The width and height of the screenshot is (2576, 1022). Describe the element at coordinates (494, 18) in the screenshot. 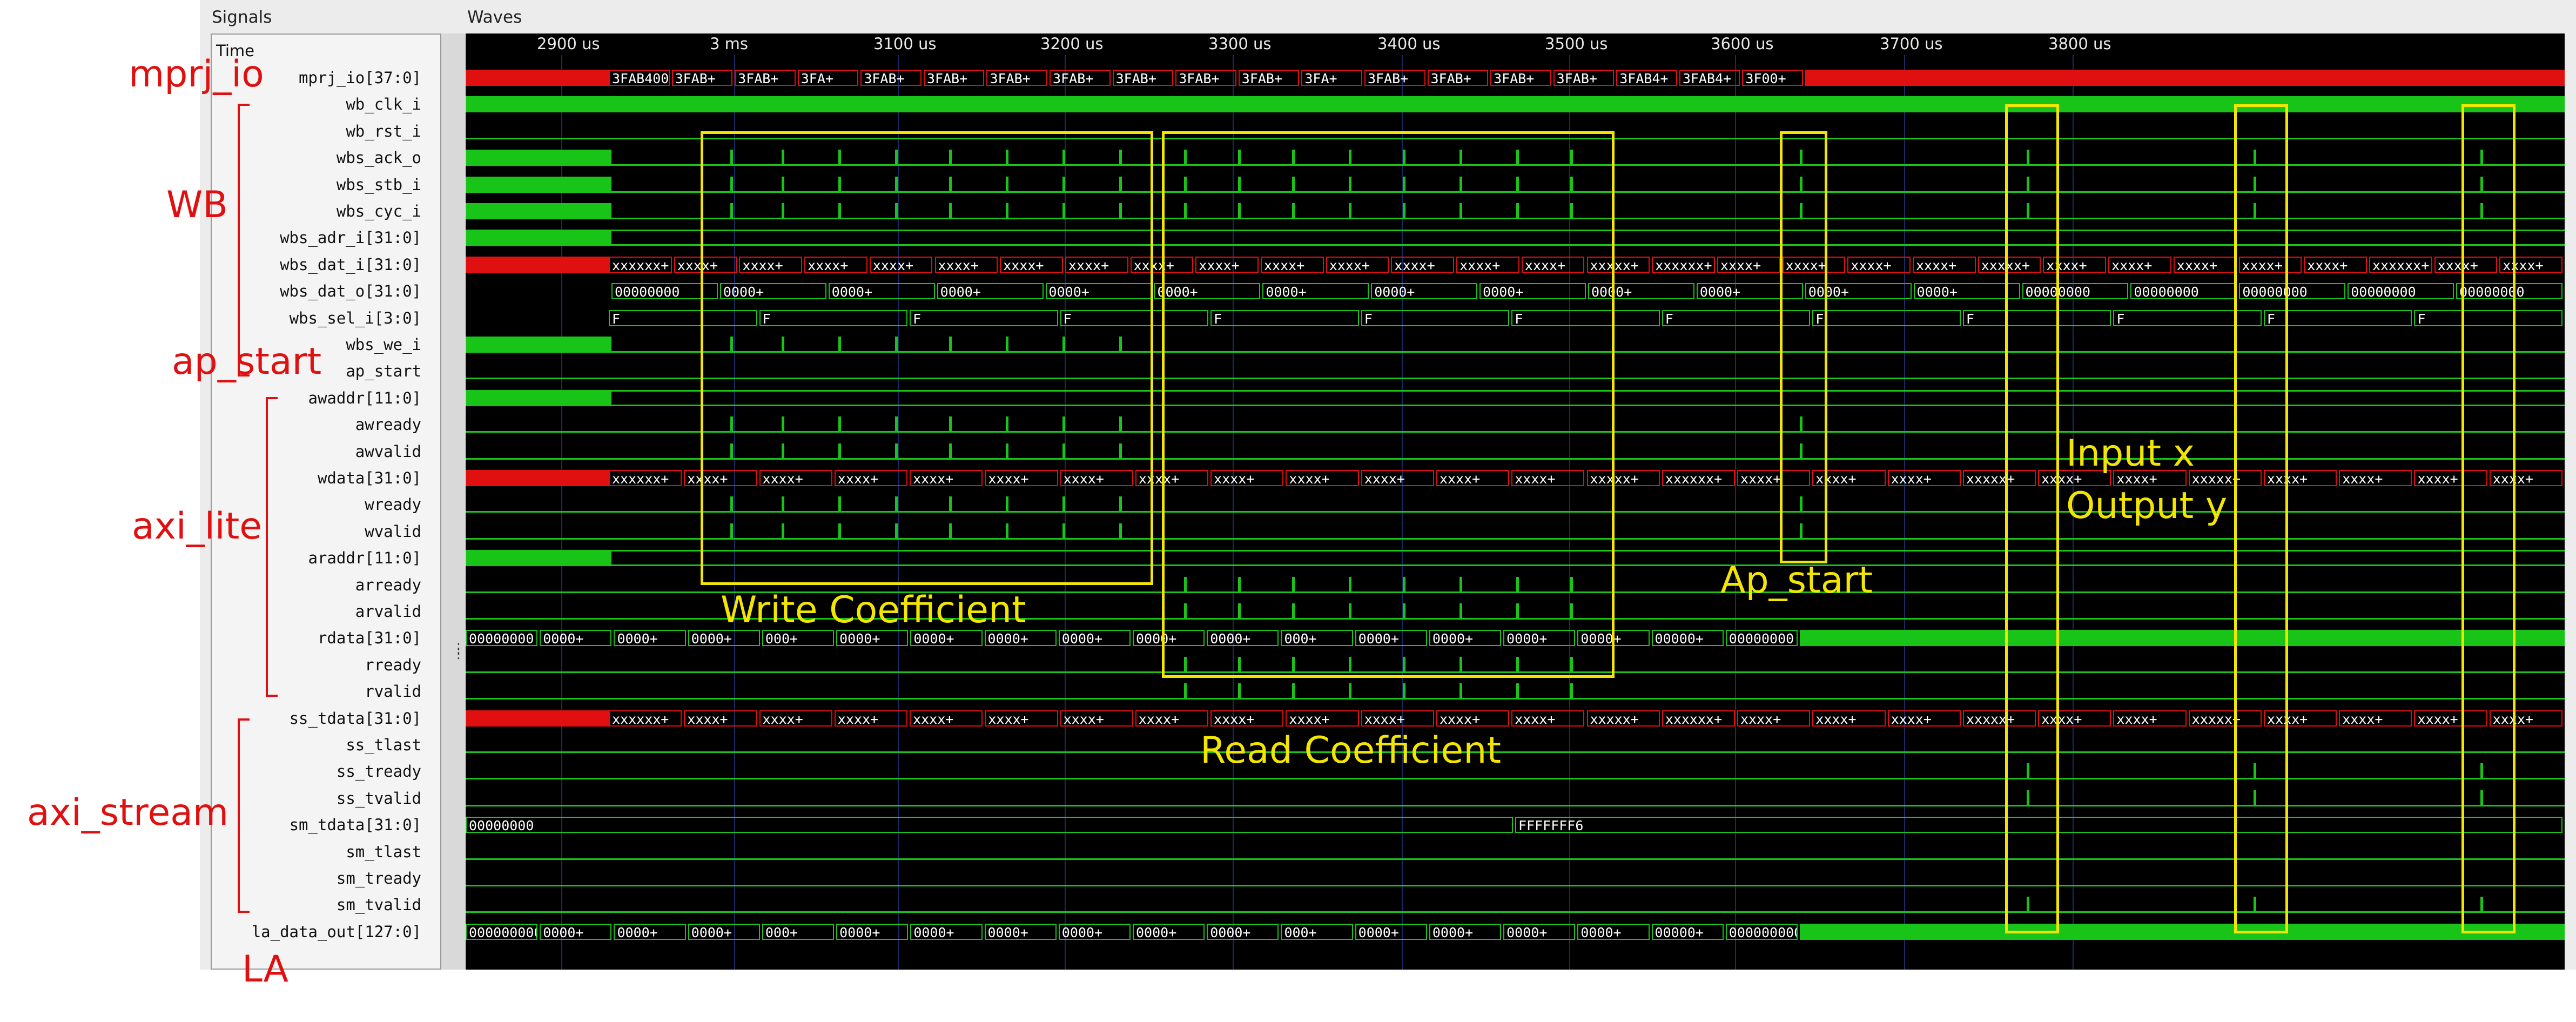

I see `waves-panel-title: Waves` at that location.